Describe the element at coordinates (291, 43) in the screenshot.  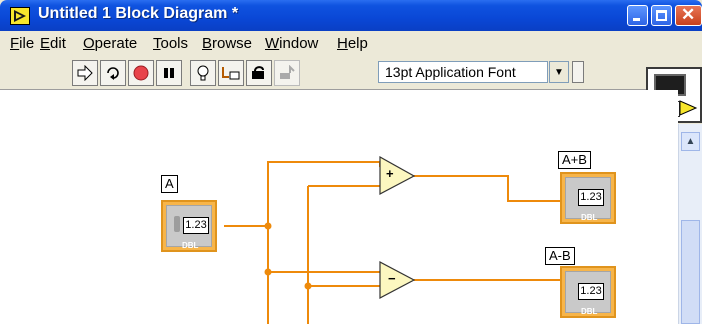
I see `menu-window: Window` at that location.